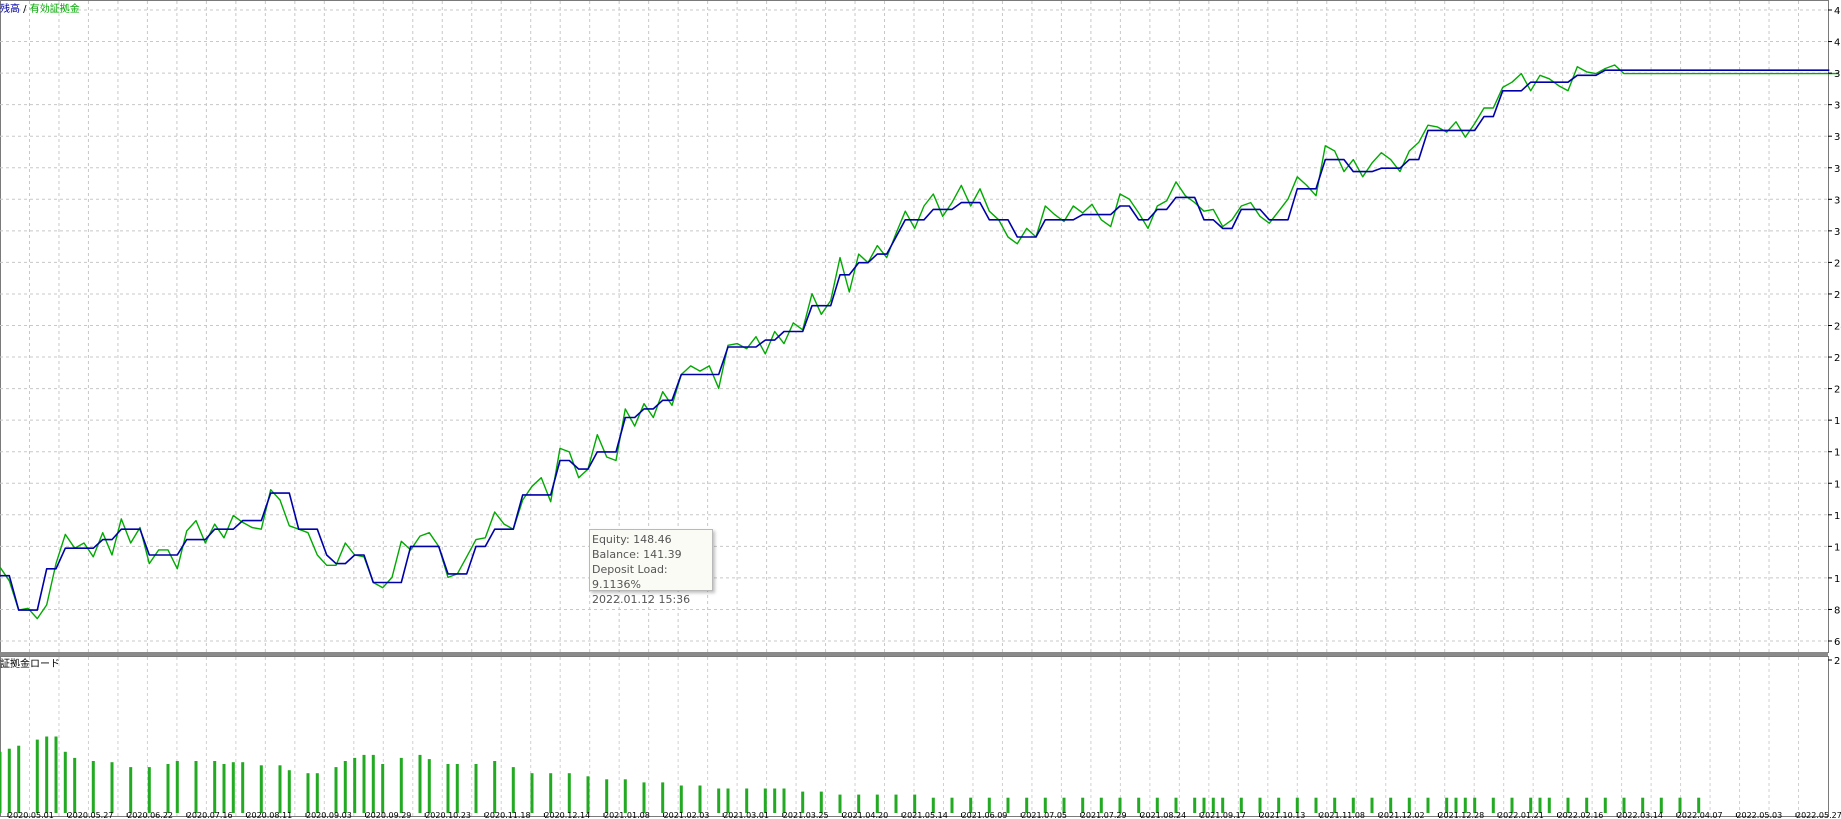  Describe the element at coordinates (1837, 484) in the screenshot. I see `y-tick-label: 15` at that location.